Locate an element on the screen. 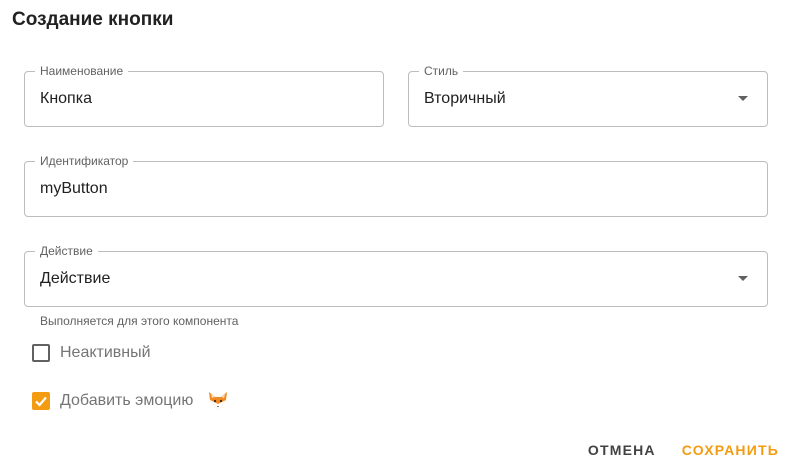  inactive-checkbox-row: Неактивный is located at coordinates (91, 353).